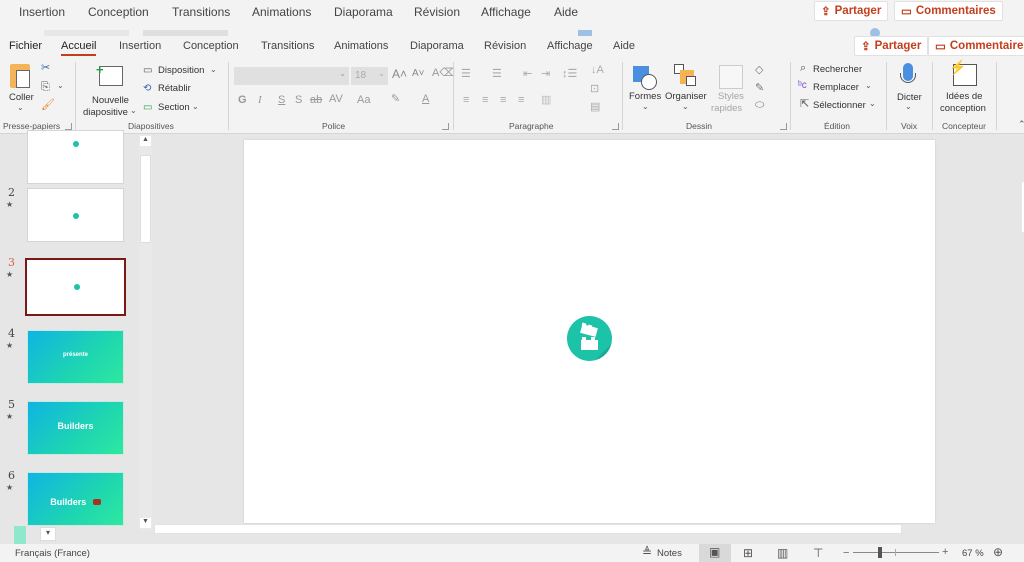  What do you see at coordinates (425, 99) in the screenshot?
I see `font-color-icon: A` at bounding box center [425, 99].